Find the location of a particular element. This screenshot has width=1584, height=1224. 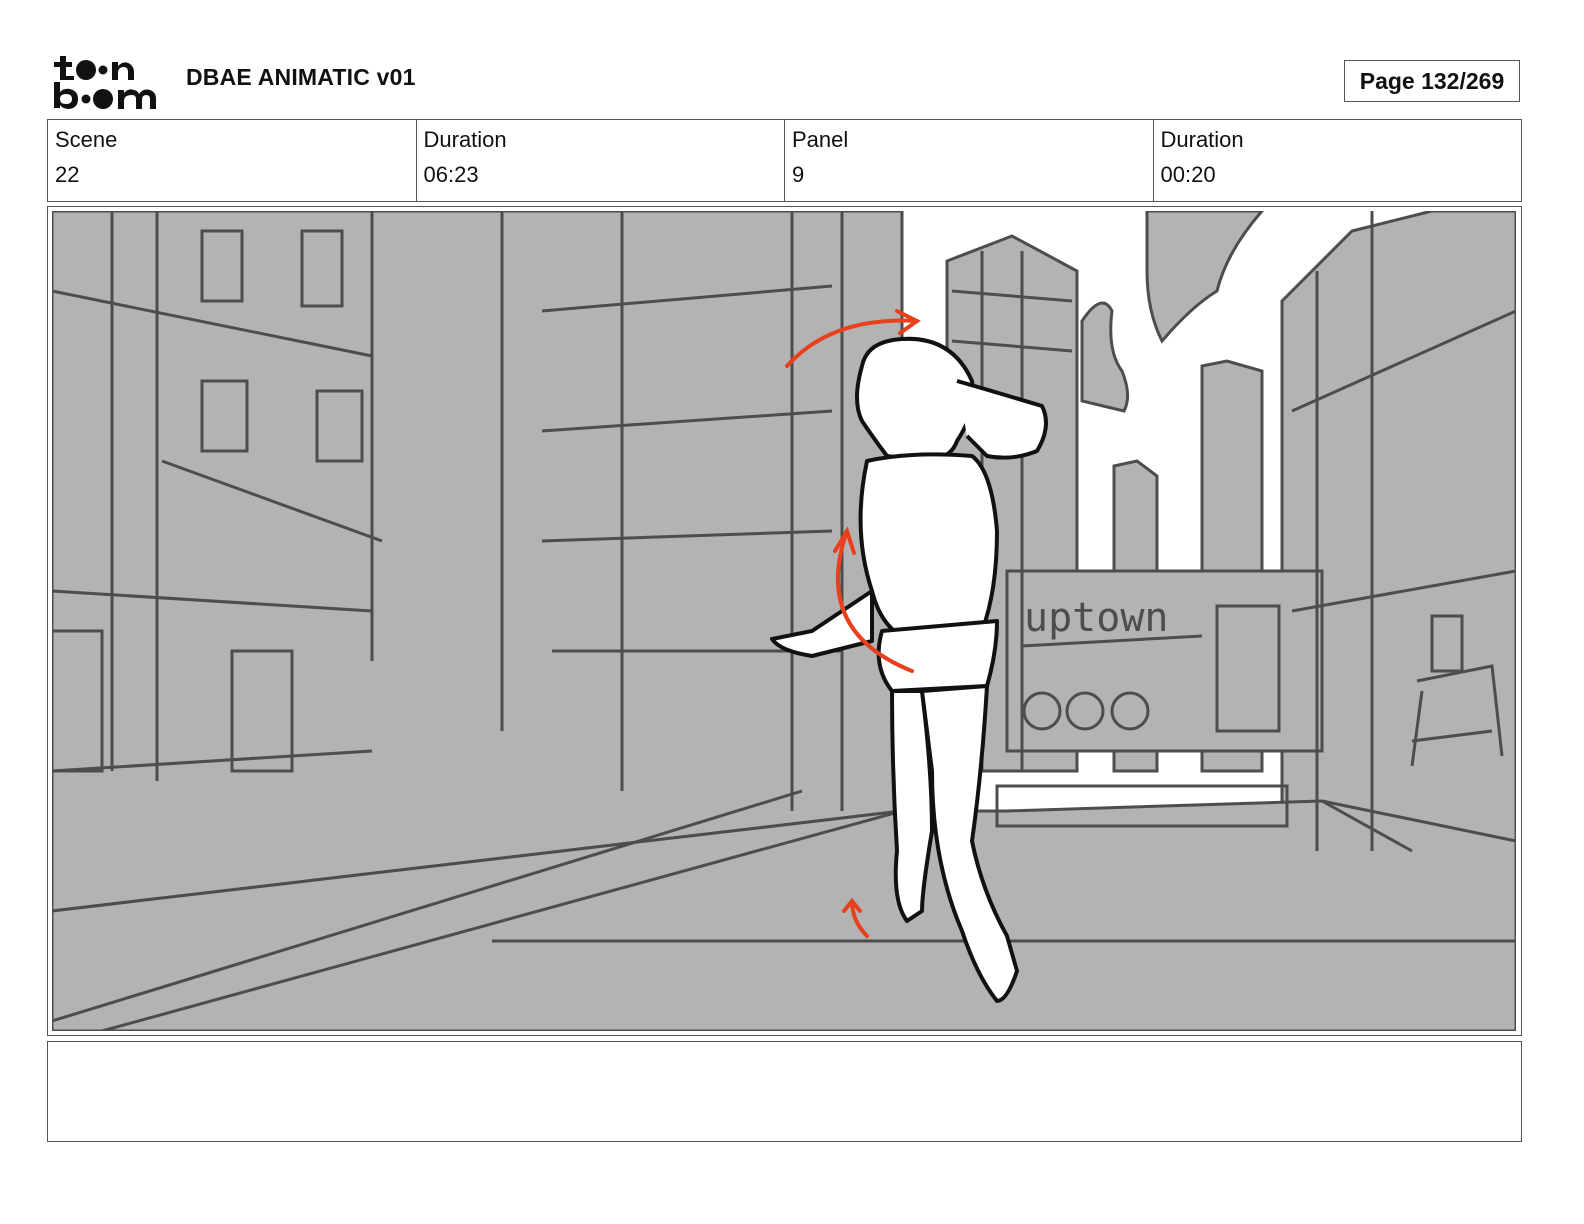

page-indicator: Page 132/269 is located at coordinates (1432, 81).